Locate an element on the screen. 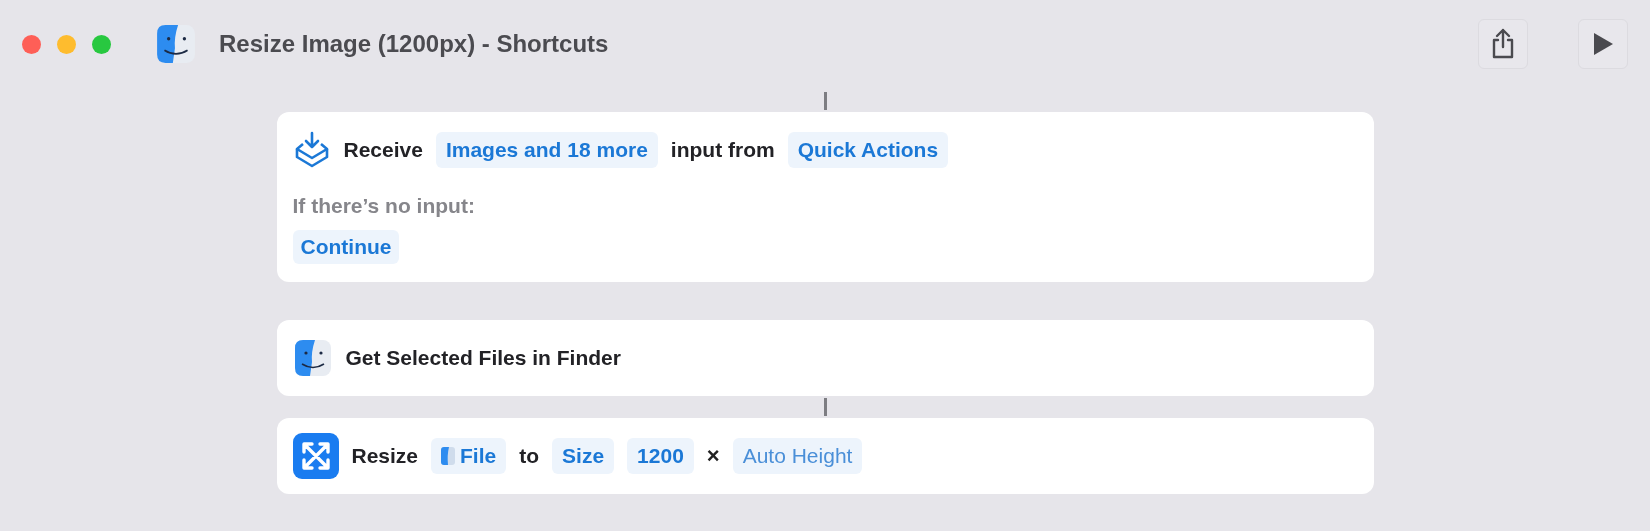 The image size is (1650, 531). action-text: Get Selected Files in Finder is located at coordinates (483, 358).